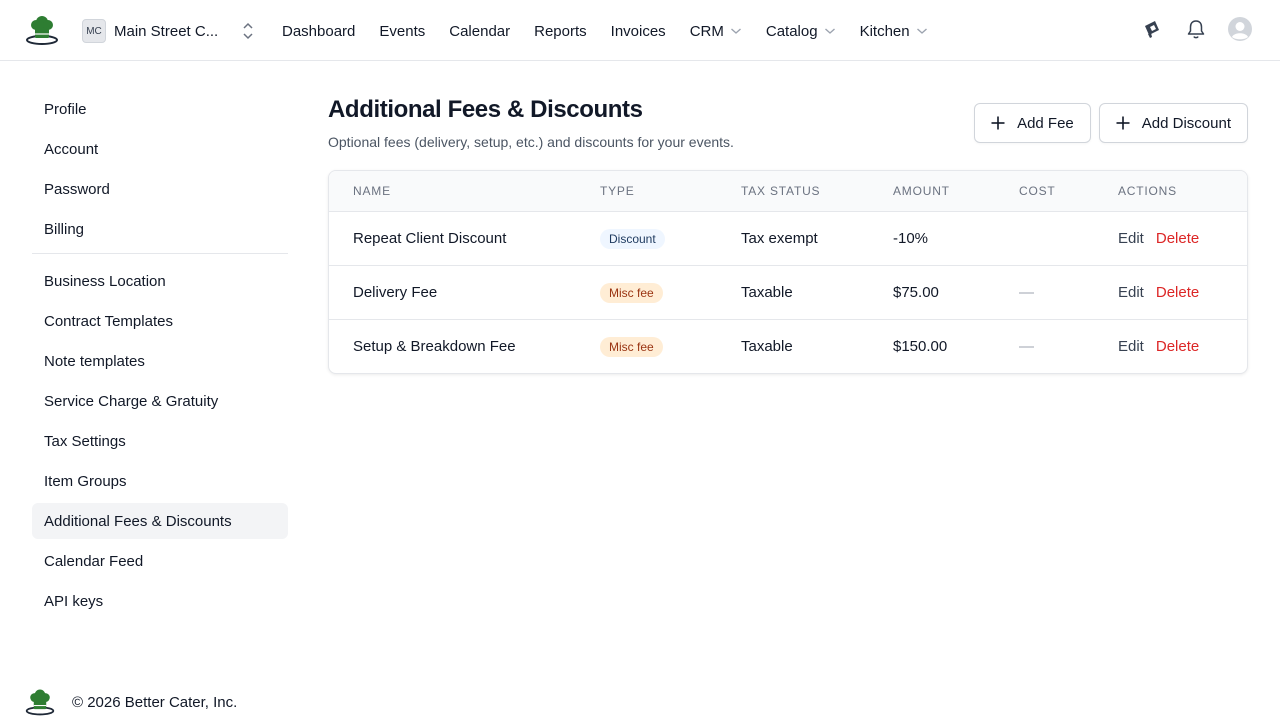  Describe the element at coordinates (65, 109) in the screenshot. I see `sidebar-item-label: Profile` at that location.